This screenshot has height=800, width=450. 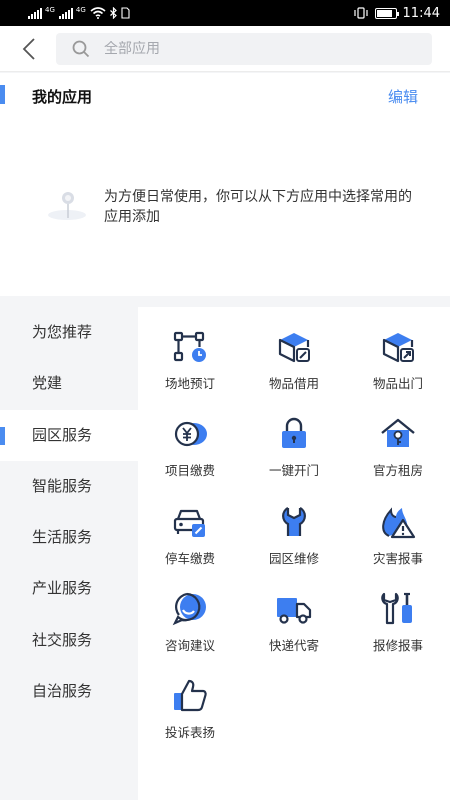 I want to click on status-right: 11:44, so click(x=396, y=13).